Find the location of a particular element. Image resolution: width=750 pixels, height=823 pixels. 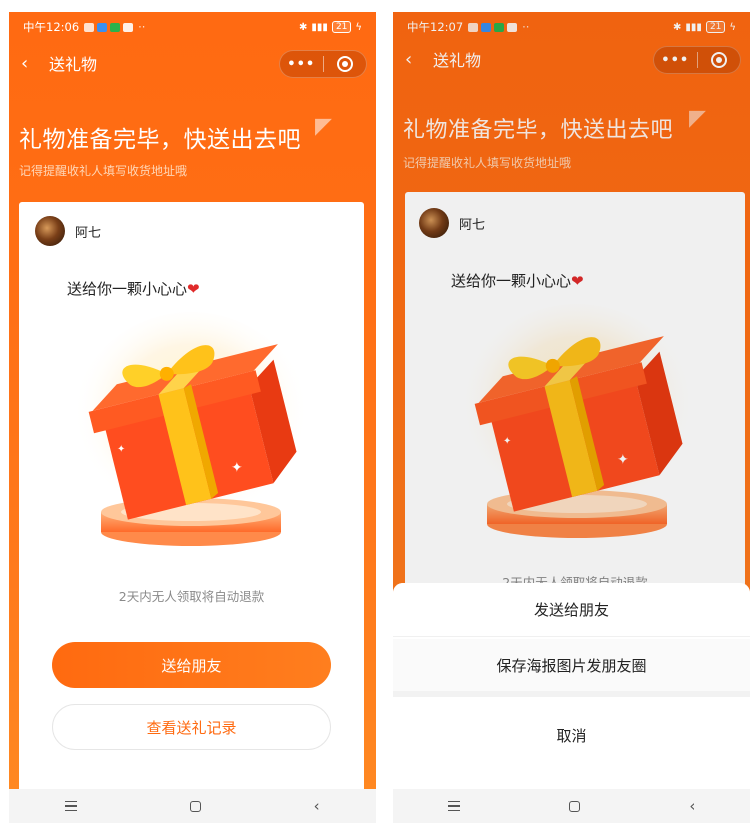

sheet-gap is located at coordinates (571, 694).